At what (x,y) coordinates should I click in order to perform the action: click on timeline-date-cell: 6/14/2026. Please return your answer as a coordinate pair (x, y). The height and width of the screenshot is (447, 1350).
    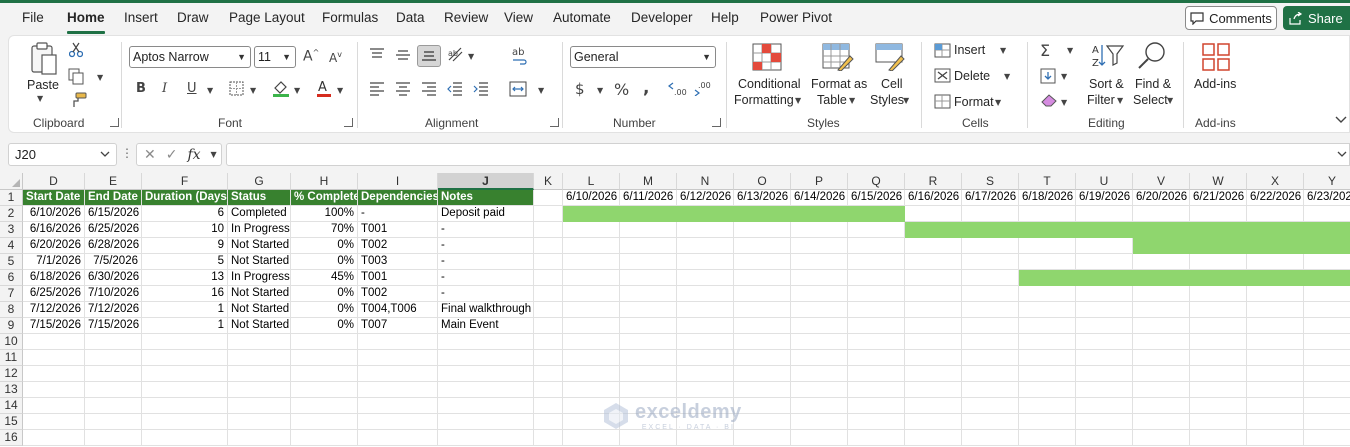
    Looking at the image, I should click on (819, 198).